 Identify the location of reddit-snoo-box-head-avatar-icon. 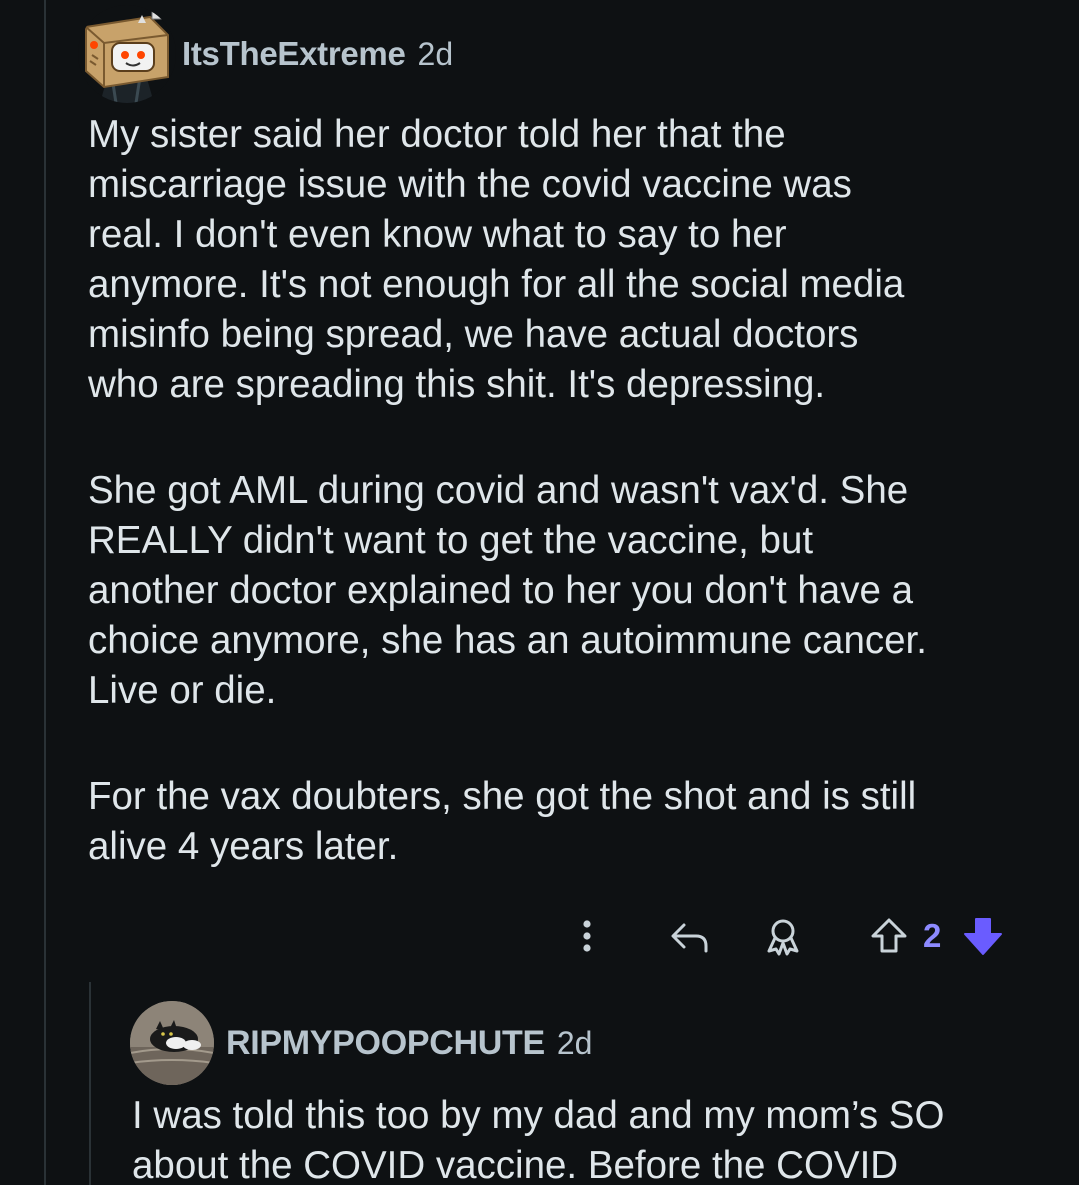
(127, 54).